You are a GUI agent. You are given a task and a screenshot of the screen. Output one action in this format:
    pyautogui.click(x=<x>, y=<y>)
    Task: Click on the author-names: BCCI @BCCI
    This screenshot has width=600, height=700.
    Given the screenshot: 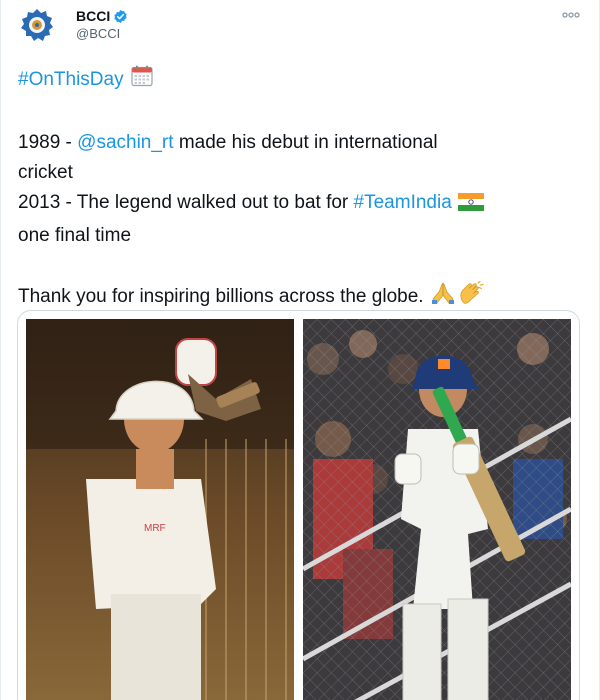 What is the action you would take?
    pyautogui.click(x=102, y=24)
    